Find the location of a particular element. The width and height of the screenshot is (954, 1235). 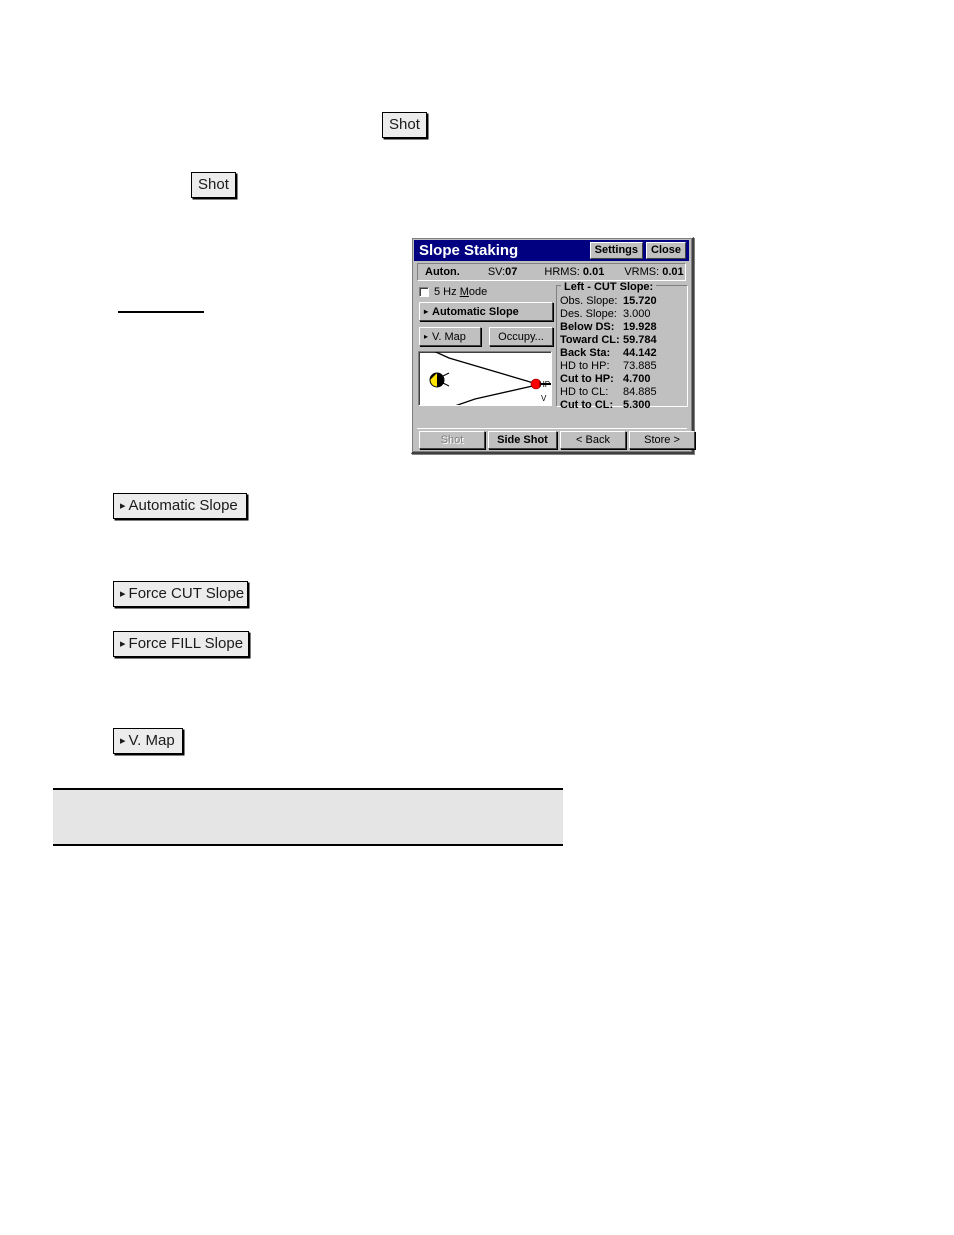

checkbox-icon is located at coordinates (424, 292).